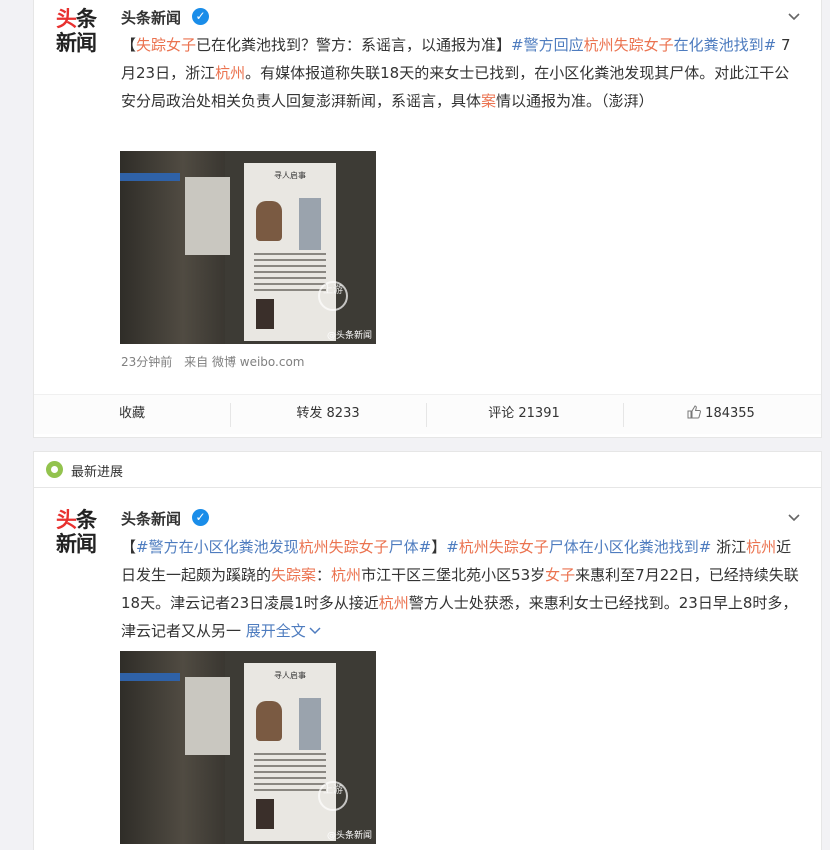 The width and height of the screenshot is (830, 850). I want to click on hashtag-link: #警方回应, so click(547, 45).